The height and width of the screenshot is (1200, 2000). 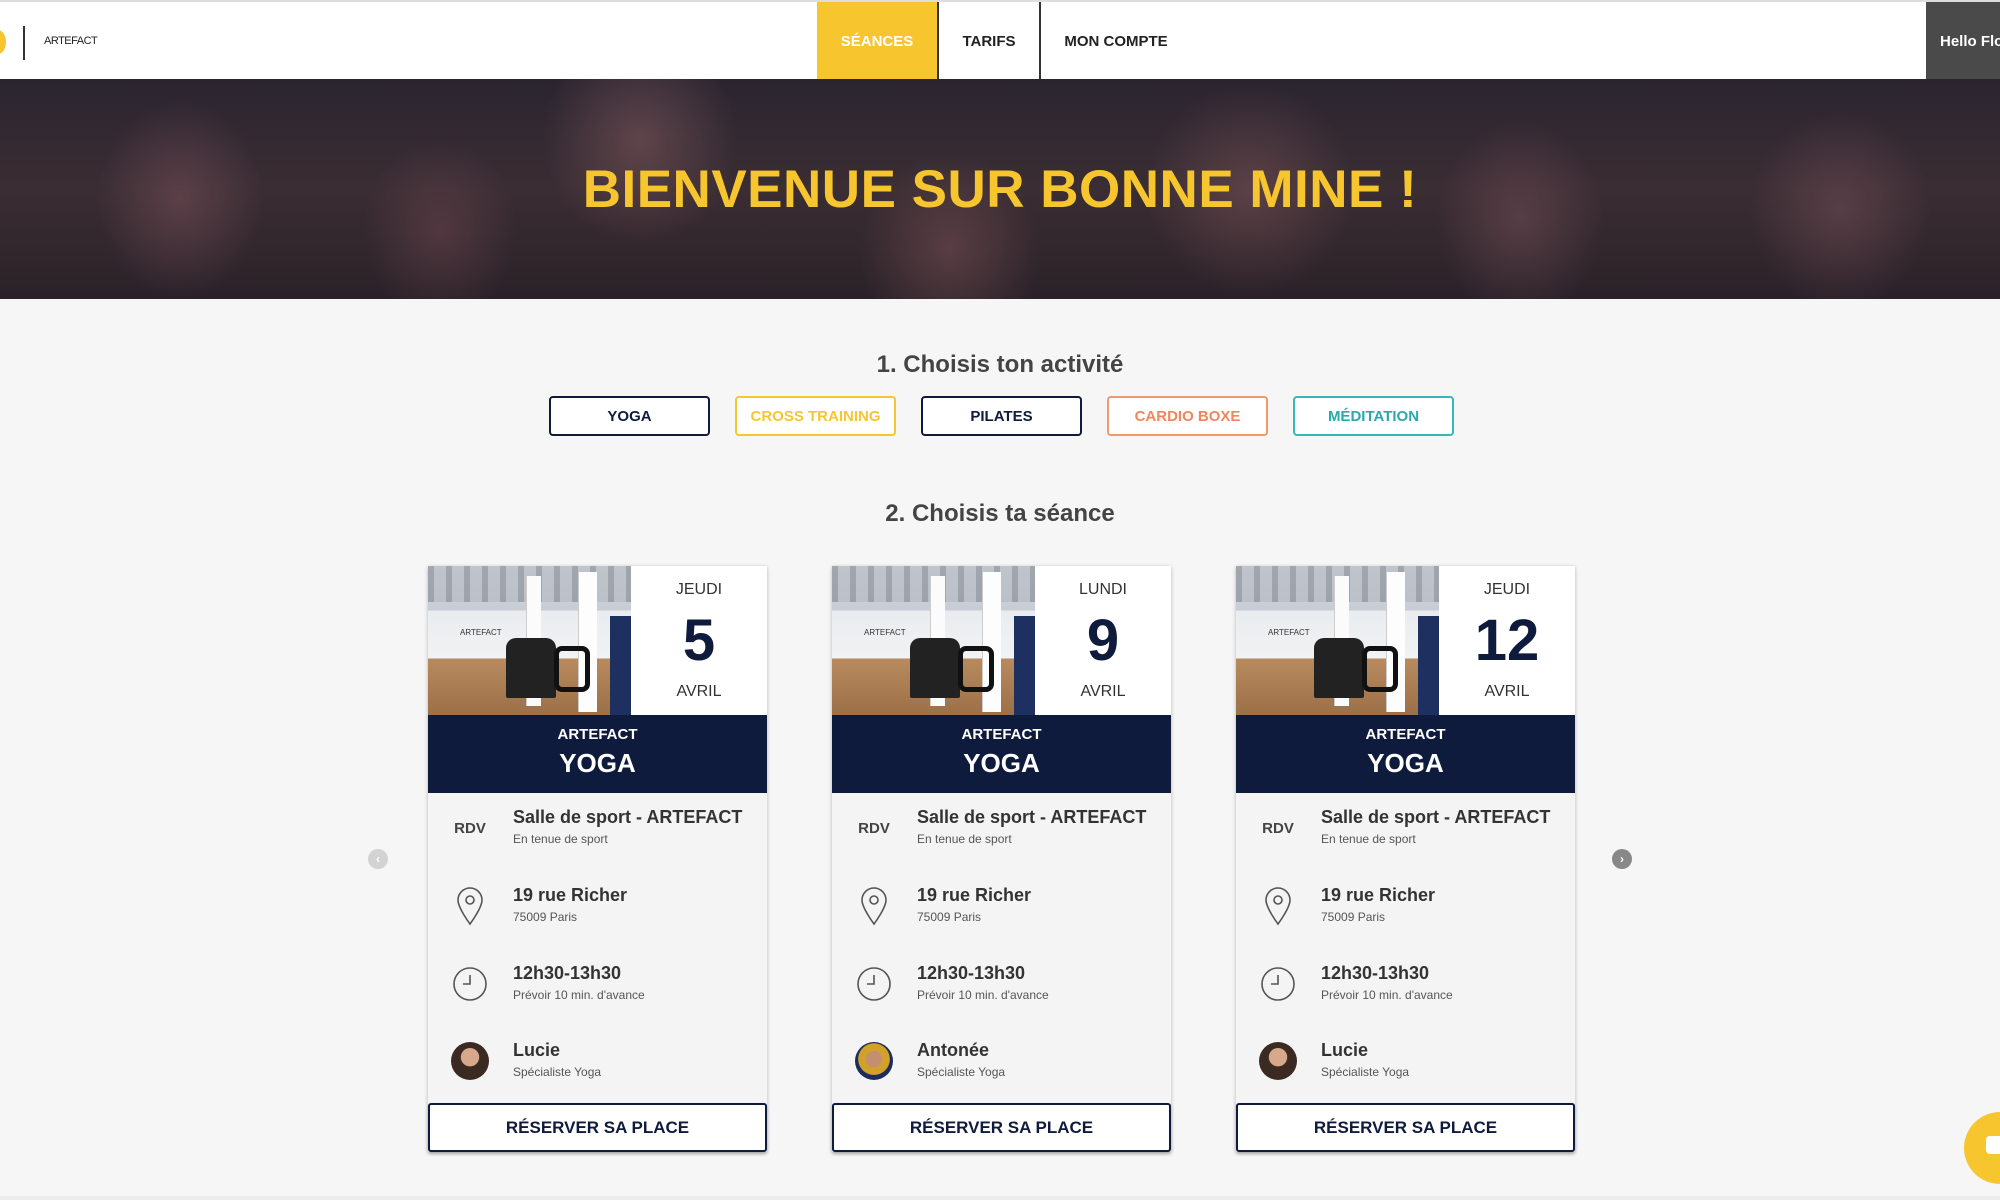 I want to click on date-number: 5, so click(x=699, y=640).